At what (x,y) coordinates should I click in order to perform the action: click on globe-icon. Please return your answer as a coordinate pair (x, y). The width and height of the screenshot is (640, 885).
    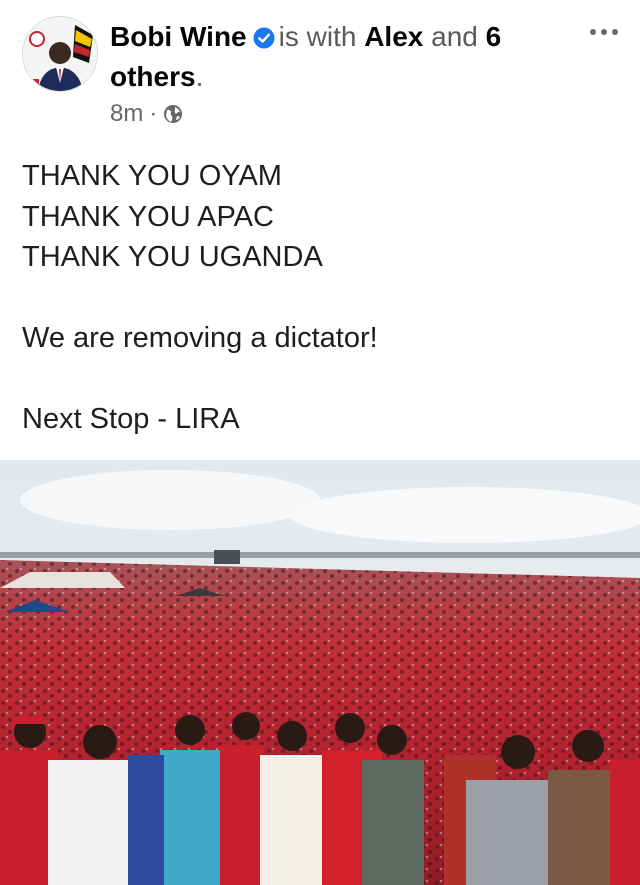
    Looking at the image, I should click on (173, 114).